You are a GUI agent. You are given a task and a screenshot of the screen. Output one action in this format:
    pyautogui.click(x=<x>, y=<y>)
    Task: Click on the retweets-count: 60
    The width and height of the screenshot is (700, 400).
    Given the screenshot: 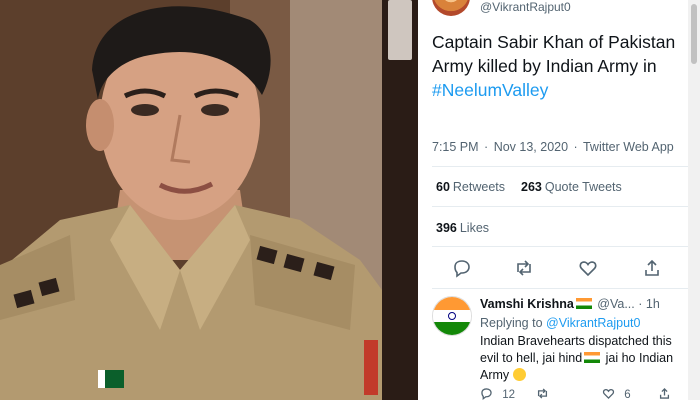 What is the action you would take?
    pyautogui.click(x=443, y=187)
    